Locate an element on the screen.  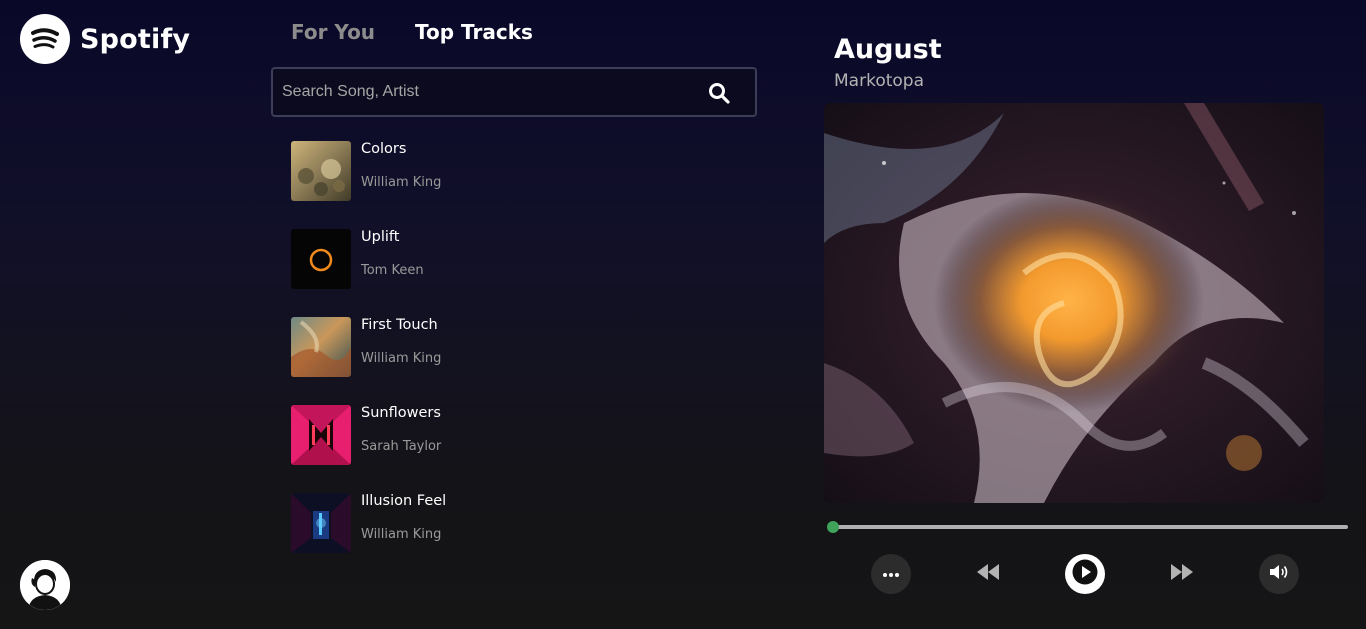
track-artist: Sarah Taylor is located at coordinates (401, 446).